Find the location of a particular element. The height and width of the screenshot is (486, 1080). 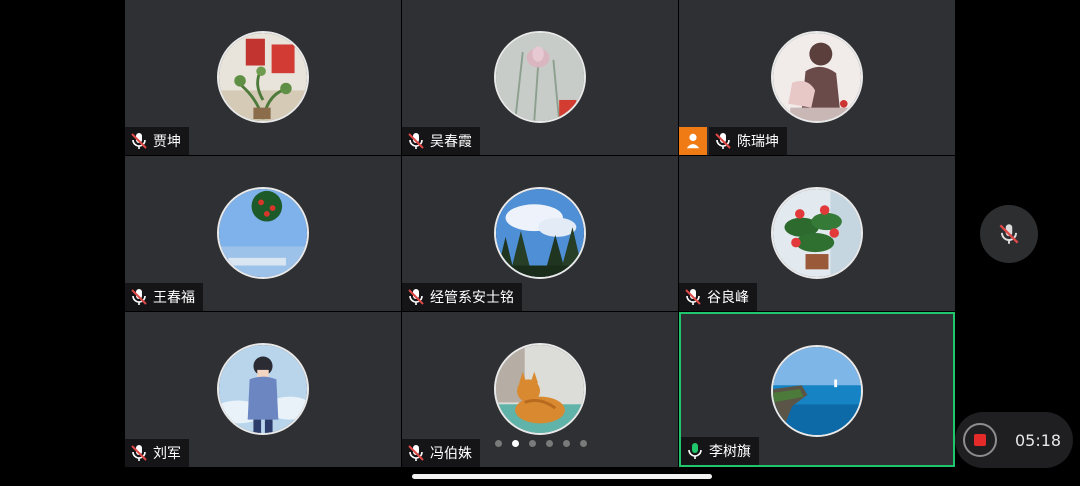

recording-indicator: 05:18 is located at coordinates (1014, 440).